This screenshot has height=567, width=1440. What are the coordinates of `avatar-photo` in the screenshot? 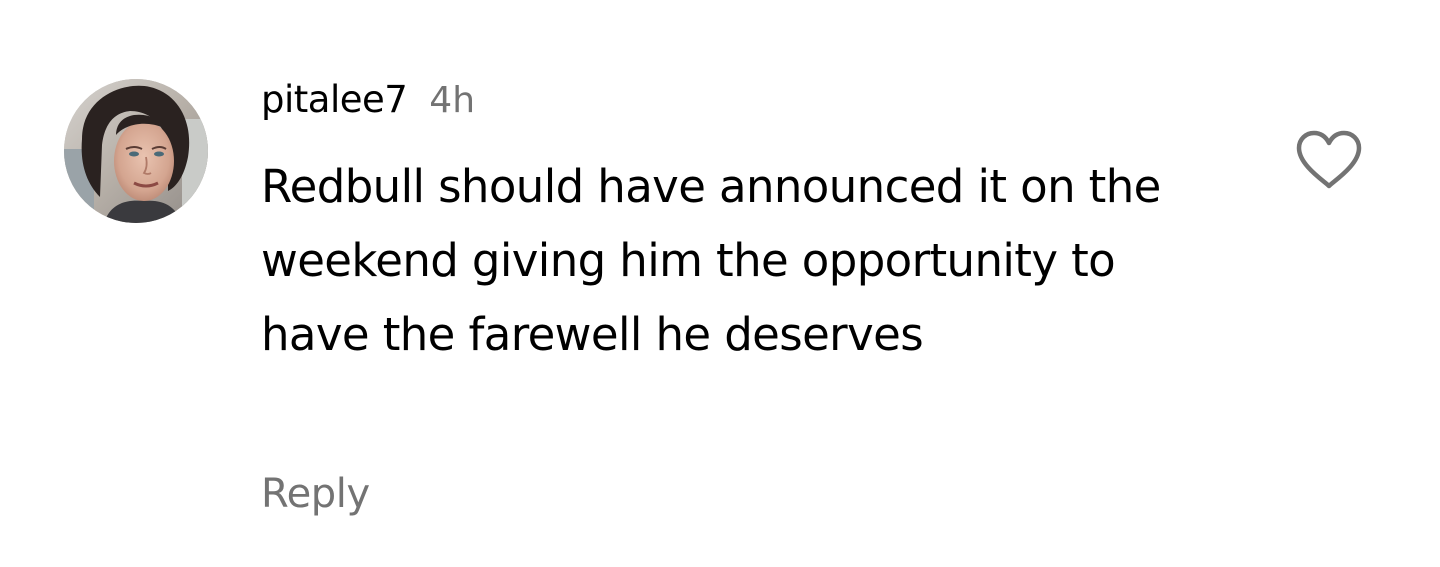 It's located at (136, 151).